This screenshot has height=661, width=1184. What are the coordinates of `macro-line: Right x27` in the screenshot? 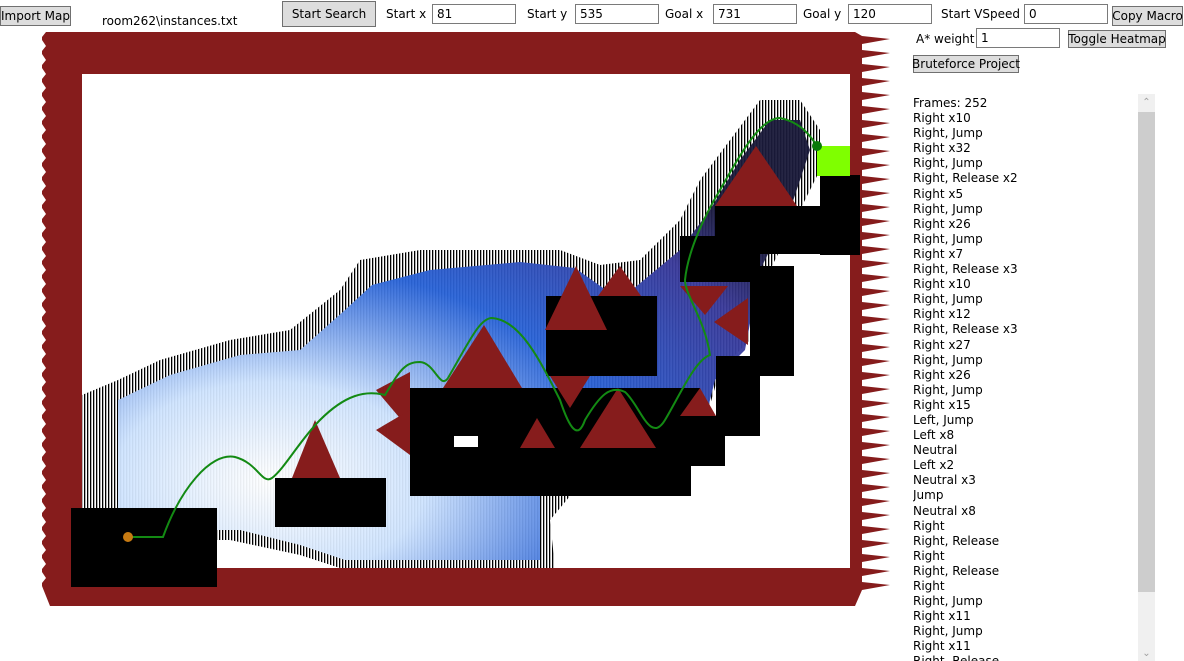 It's located at (942, 344).